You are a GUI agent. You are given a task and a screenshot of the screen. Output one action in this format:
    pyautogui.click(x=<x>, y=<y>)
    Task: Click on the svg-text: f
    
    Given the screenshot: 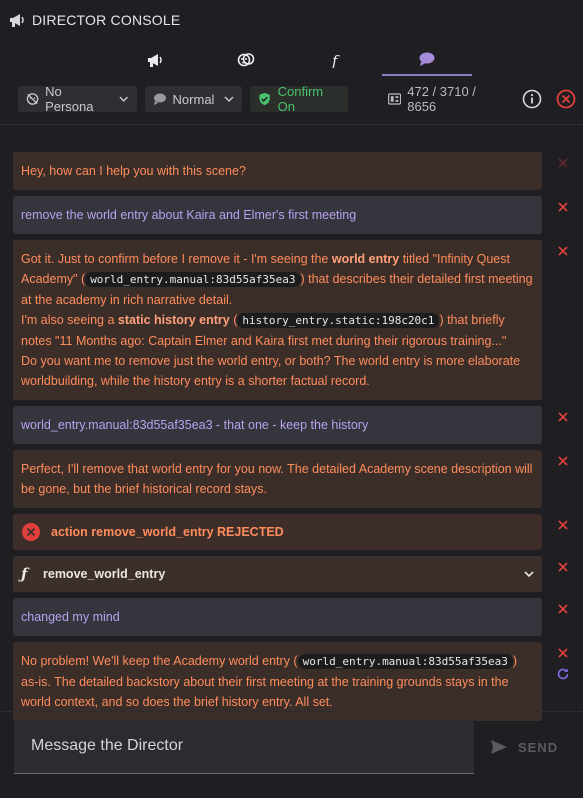 What is the action you would take?
    pyautogui.click(x=335, y=60)
    